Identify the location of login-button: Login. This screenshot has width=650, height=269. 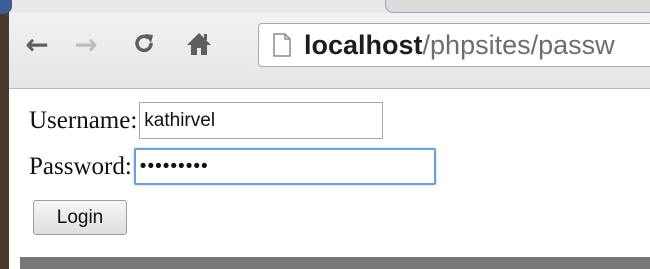
(80, 217).